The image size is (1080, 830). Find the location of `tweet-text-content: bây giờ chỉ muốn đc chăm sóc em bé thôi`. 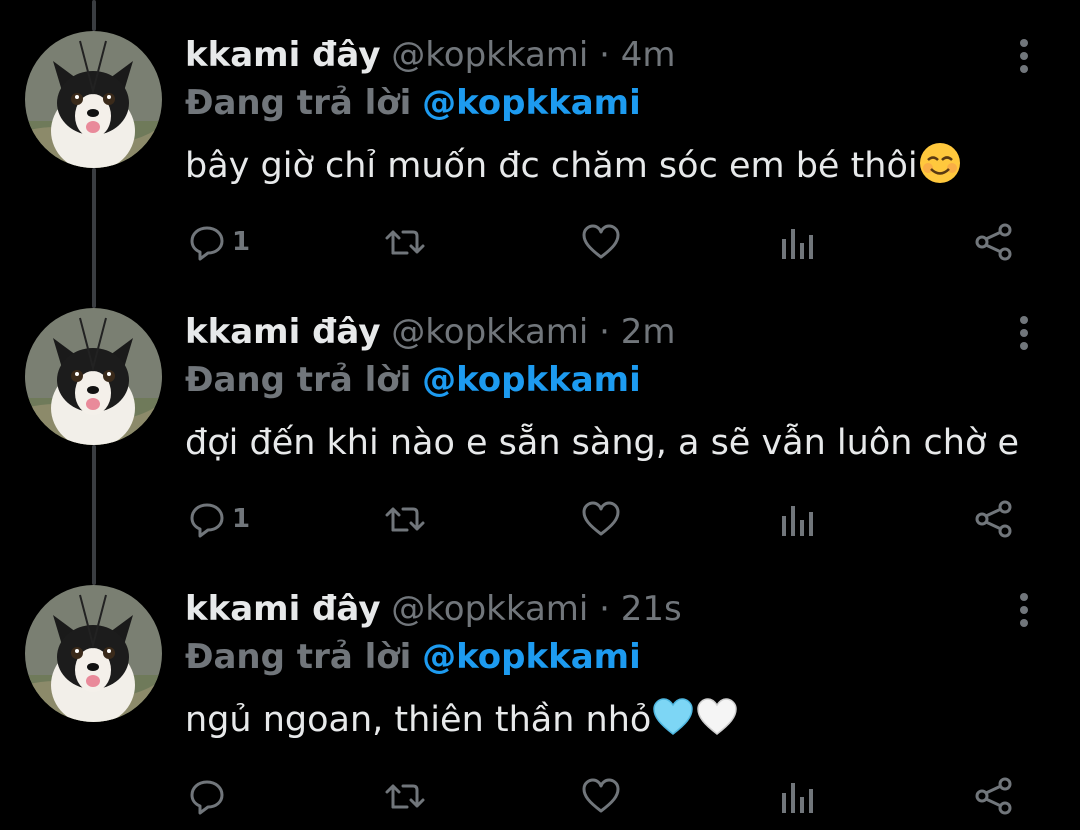

tweet-text-content: bây giờ chỉ muốn đc chăm sóc em bé thôi is located at coordinates (551, 166).